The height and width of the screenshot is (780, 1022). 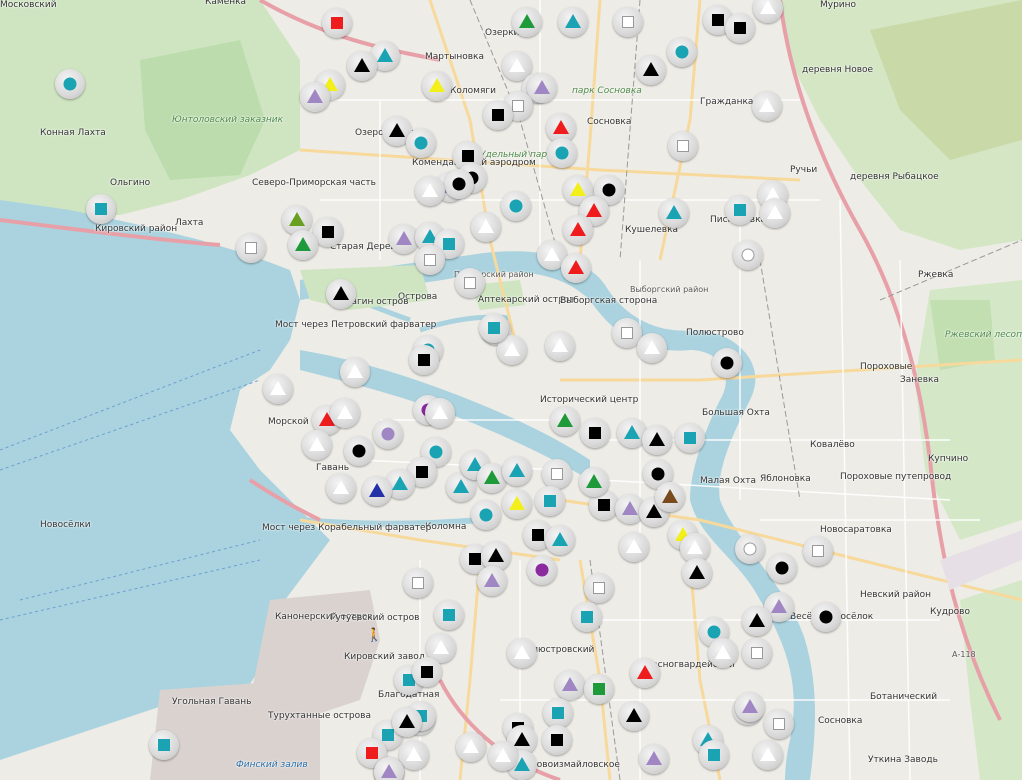 I want to click on pedestrian-icon: 🚶, so click(x=374, y=636).